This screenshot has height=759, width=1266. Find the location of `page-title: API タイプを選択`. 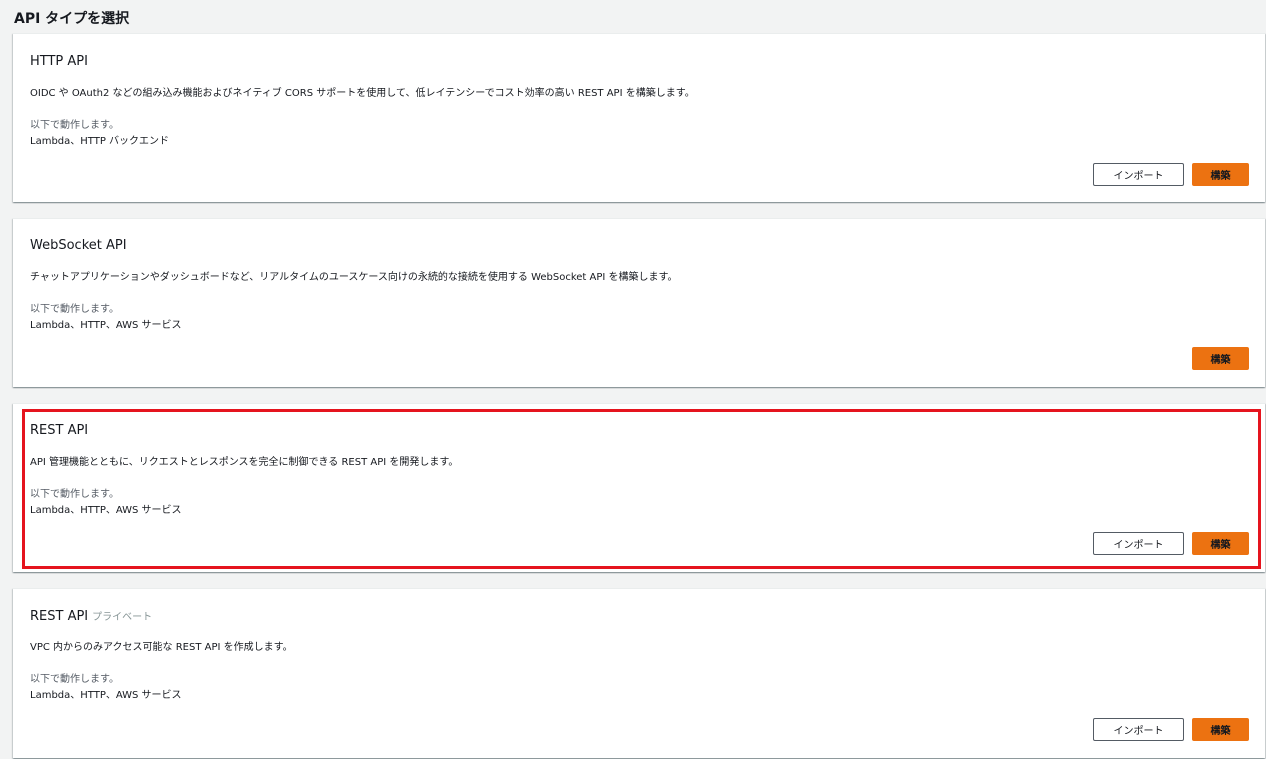

page-title: API タイプを選択 is located at coordinates (72, 19).